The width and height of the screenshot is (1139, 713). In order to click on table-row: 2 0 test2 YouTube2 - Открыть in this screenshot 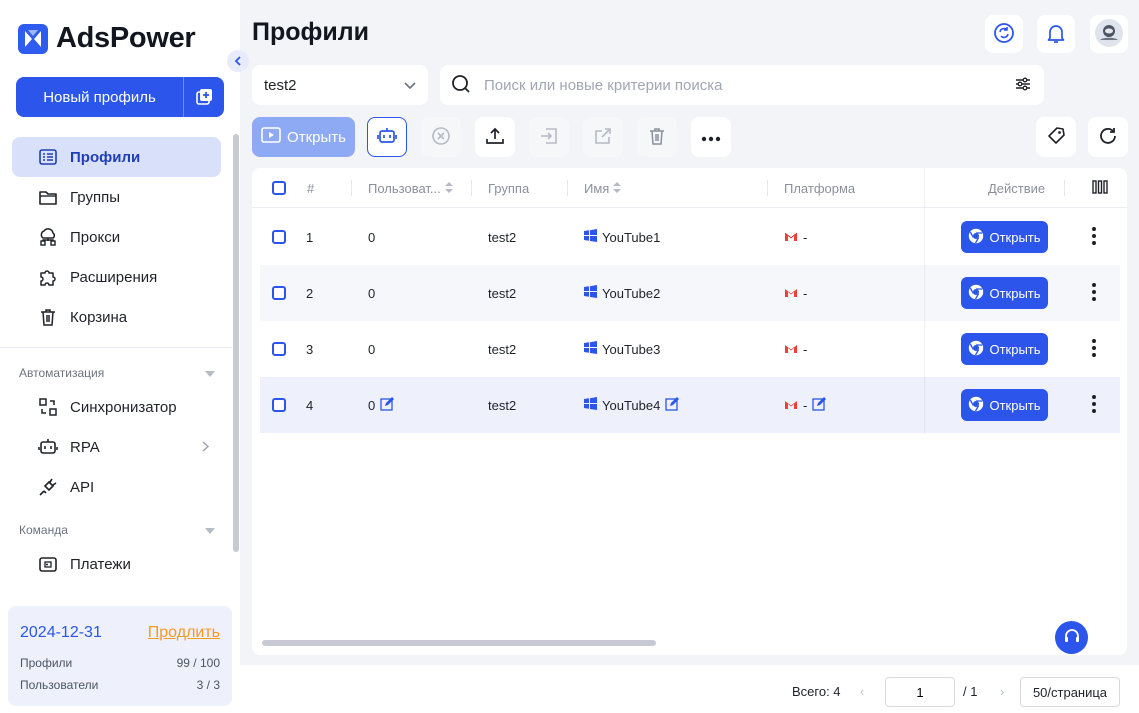, I will do `click(690, 293)`.